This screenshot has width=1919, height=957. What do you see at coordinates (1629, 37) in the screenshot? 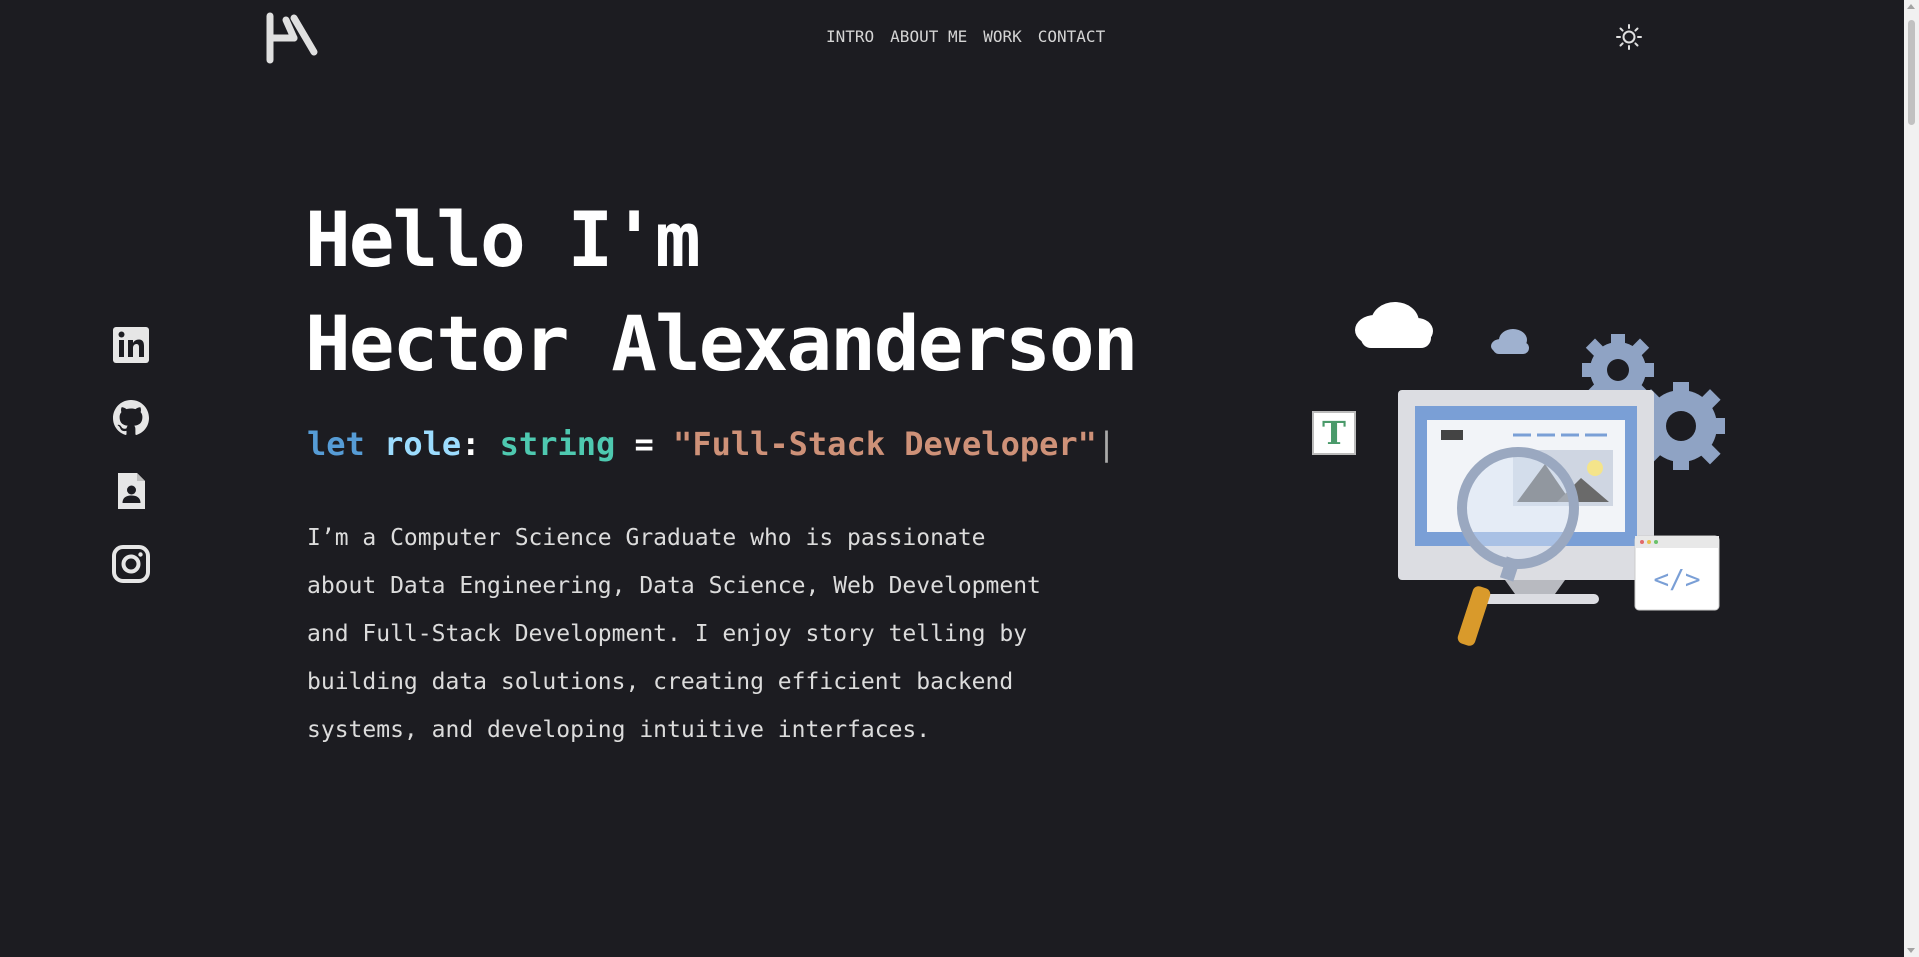
I see `sun-icon` at bounding box center [1629, 37].